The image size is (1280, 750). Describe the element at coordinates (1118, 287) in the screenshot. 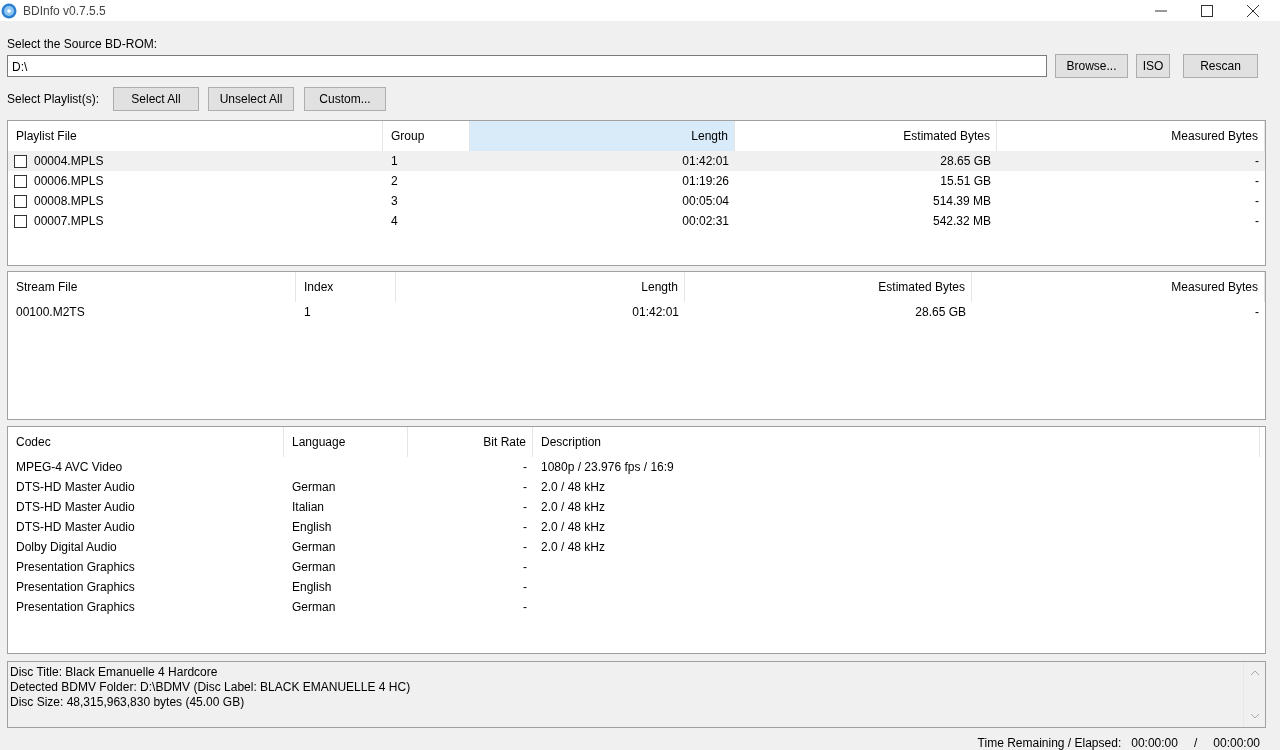

I see `column-header: Measured Bytes` at that location.